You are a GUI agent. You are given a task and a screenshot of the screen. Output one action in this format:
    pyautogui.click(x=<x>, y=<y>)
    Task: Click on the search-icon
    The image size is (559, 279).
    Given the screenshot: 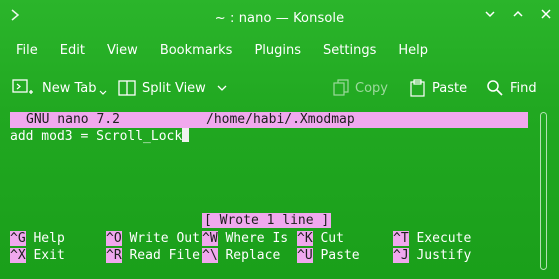 What is the action you would take?
    pyautogui.click(x=495, y=88)
    